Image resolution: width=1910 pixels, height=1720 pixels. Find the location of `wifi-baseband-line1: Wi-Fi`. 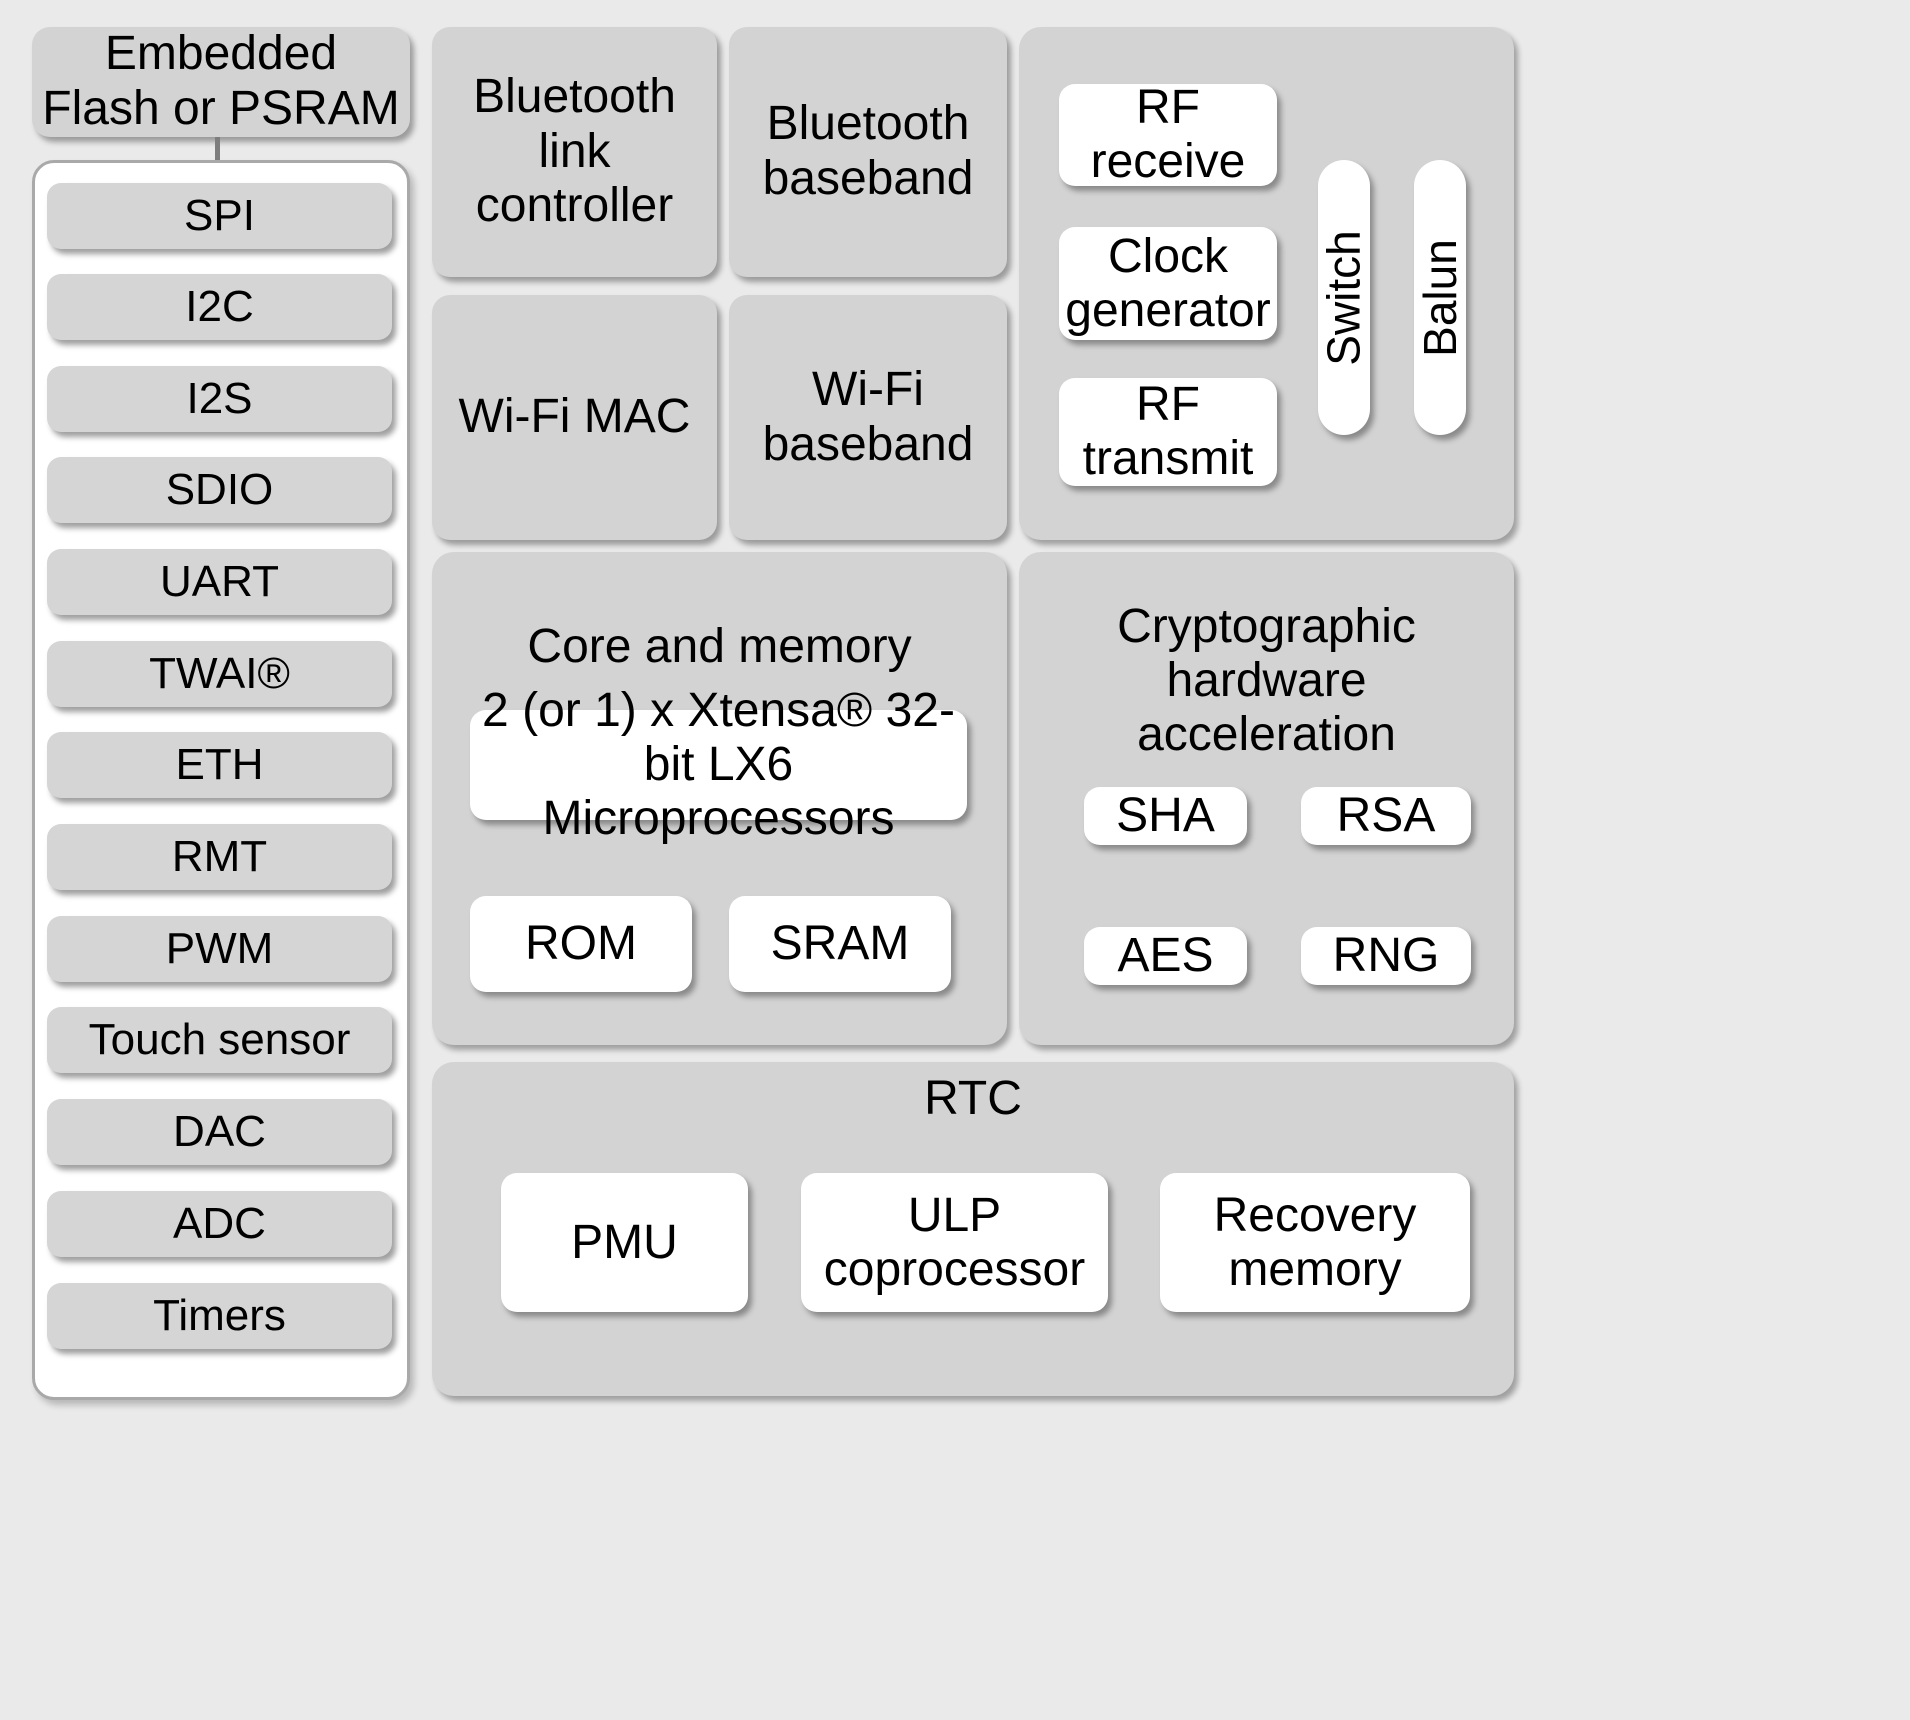

wifi-baseband-line1: Wi-Fi is located at coordinates (868, 389).